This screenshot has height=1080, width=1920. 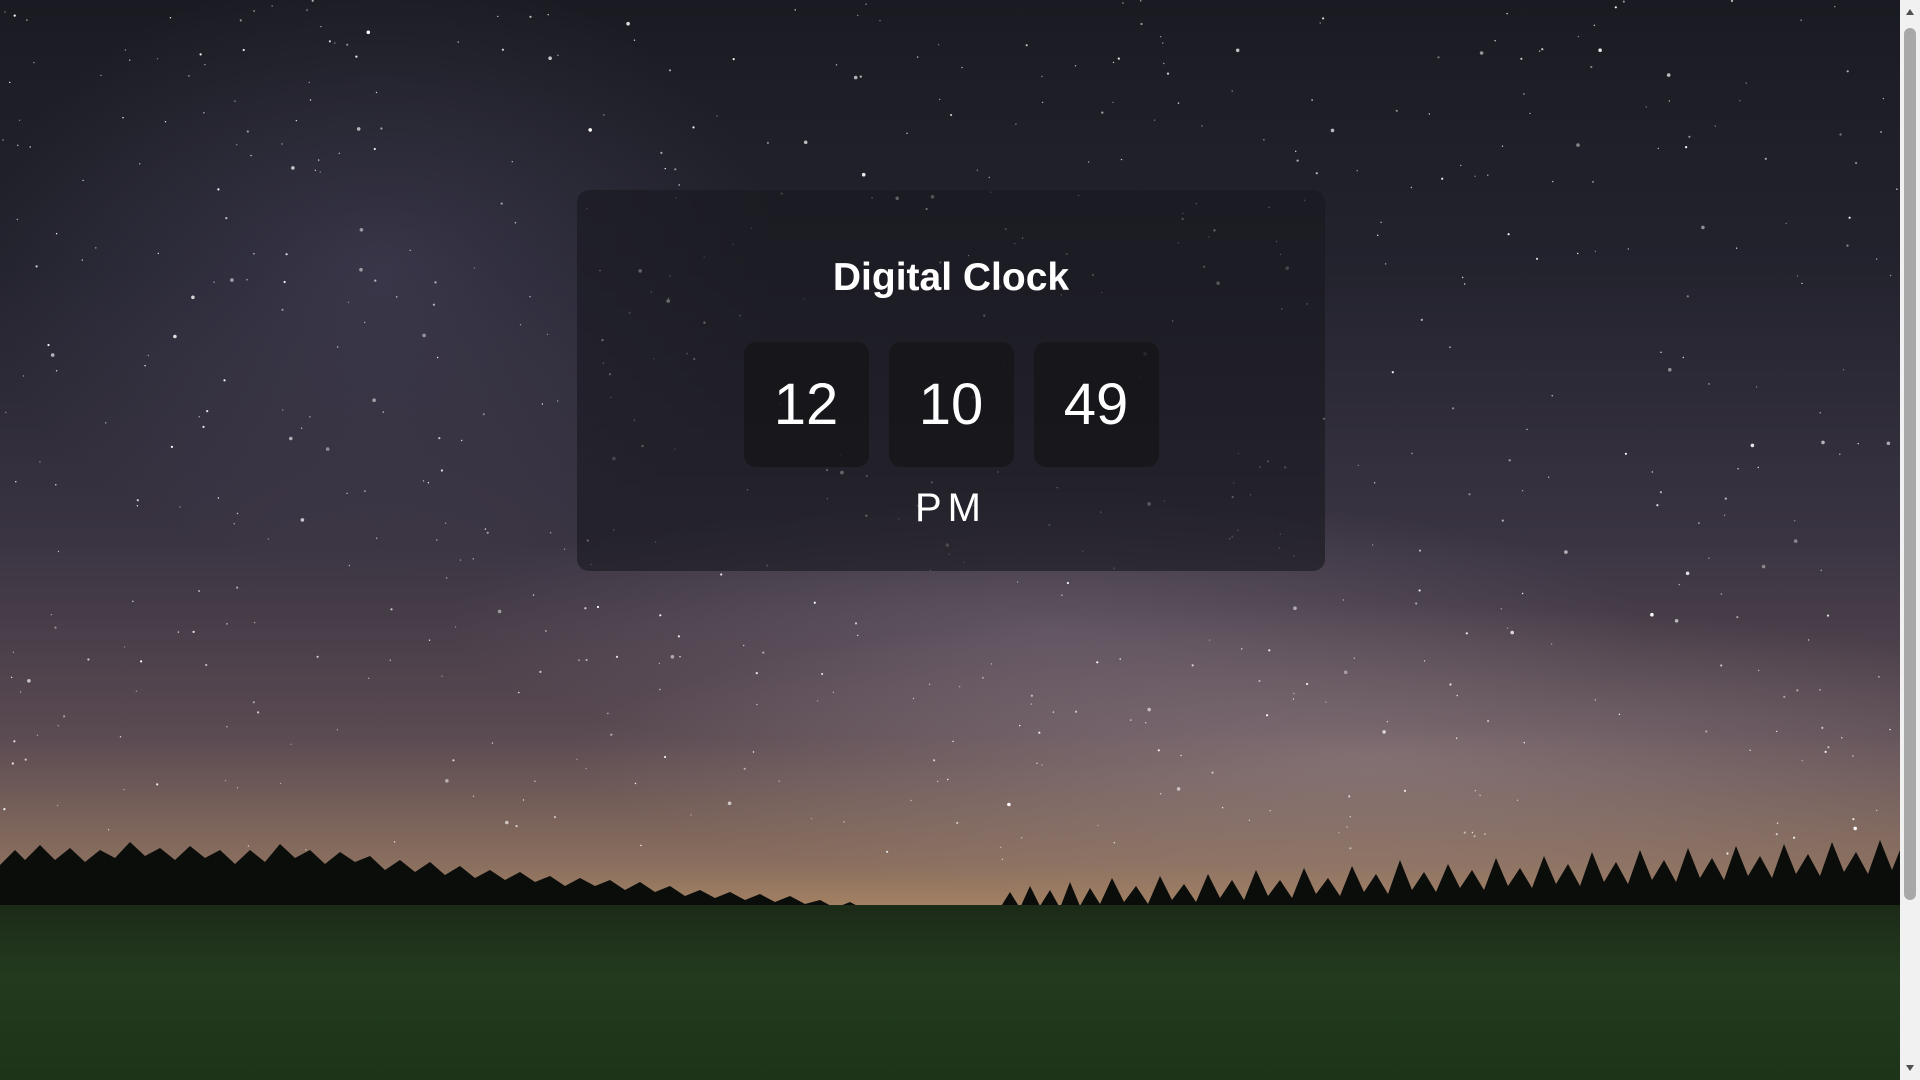 I want to click on vertical-scrollbar, so click(x=1910, y=540).